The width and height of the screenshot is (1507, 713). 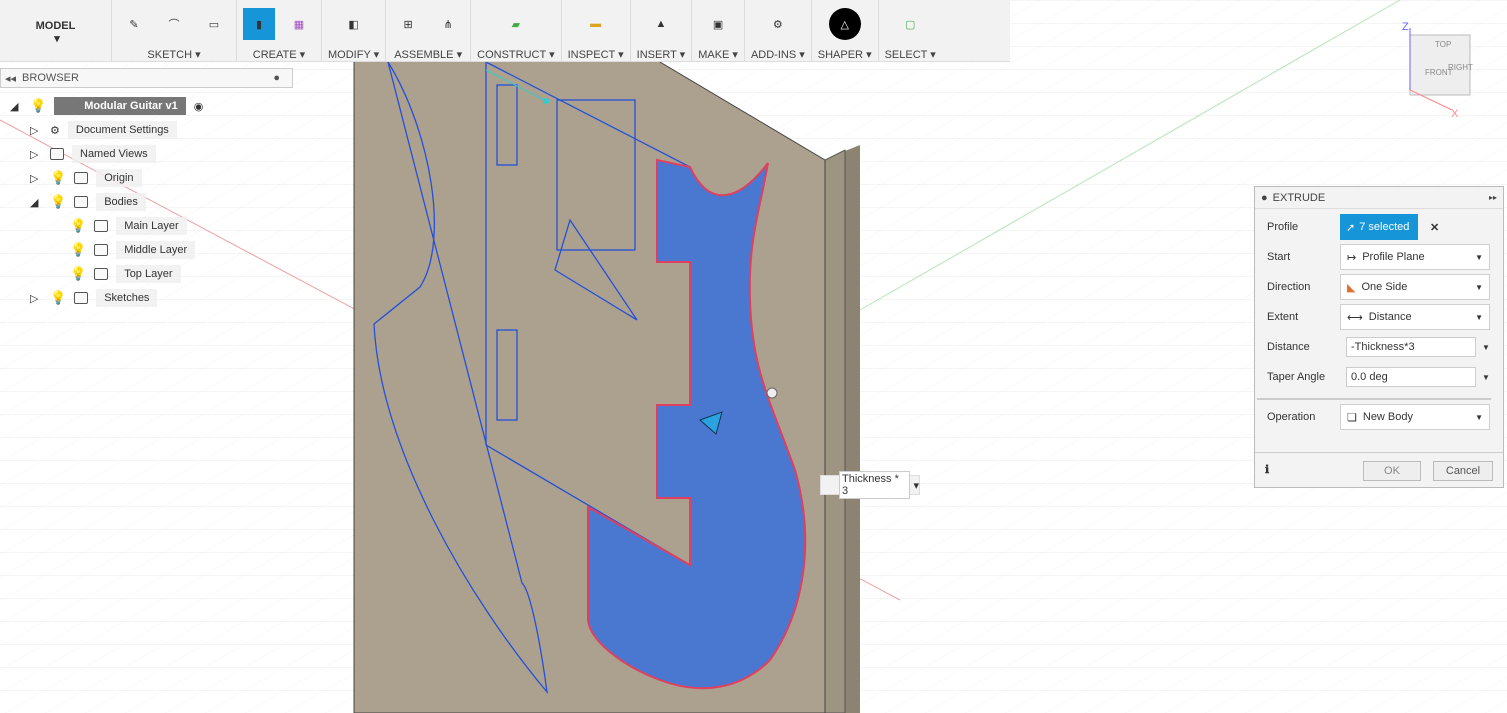 I want to click on inspect-label: INSPECT, so click(x=591, y=55).